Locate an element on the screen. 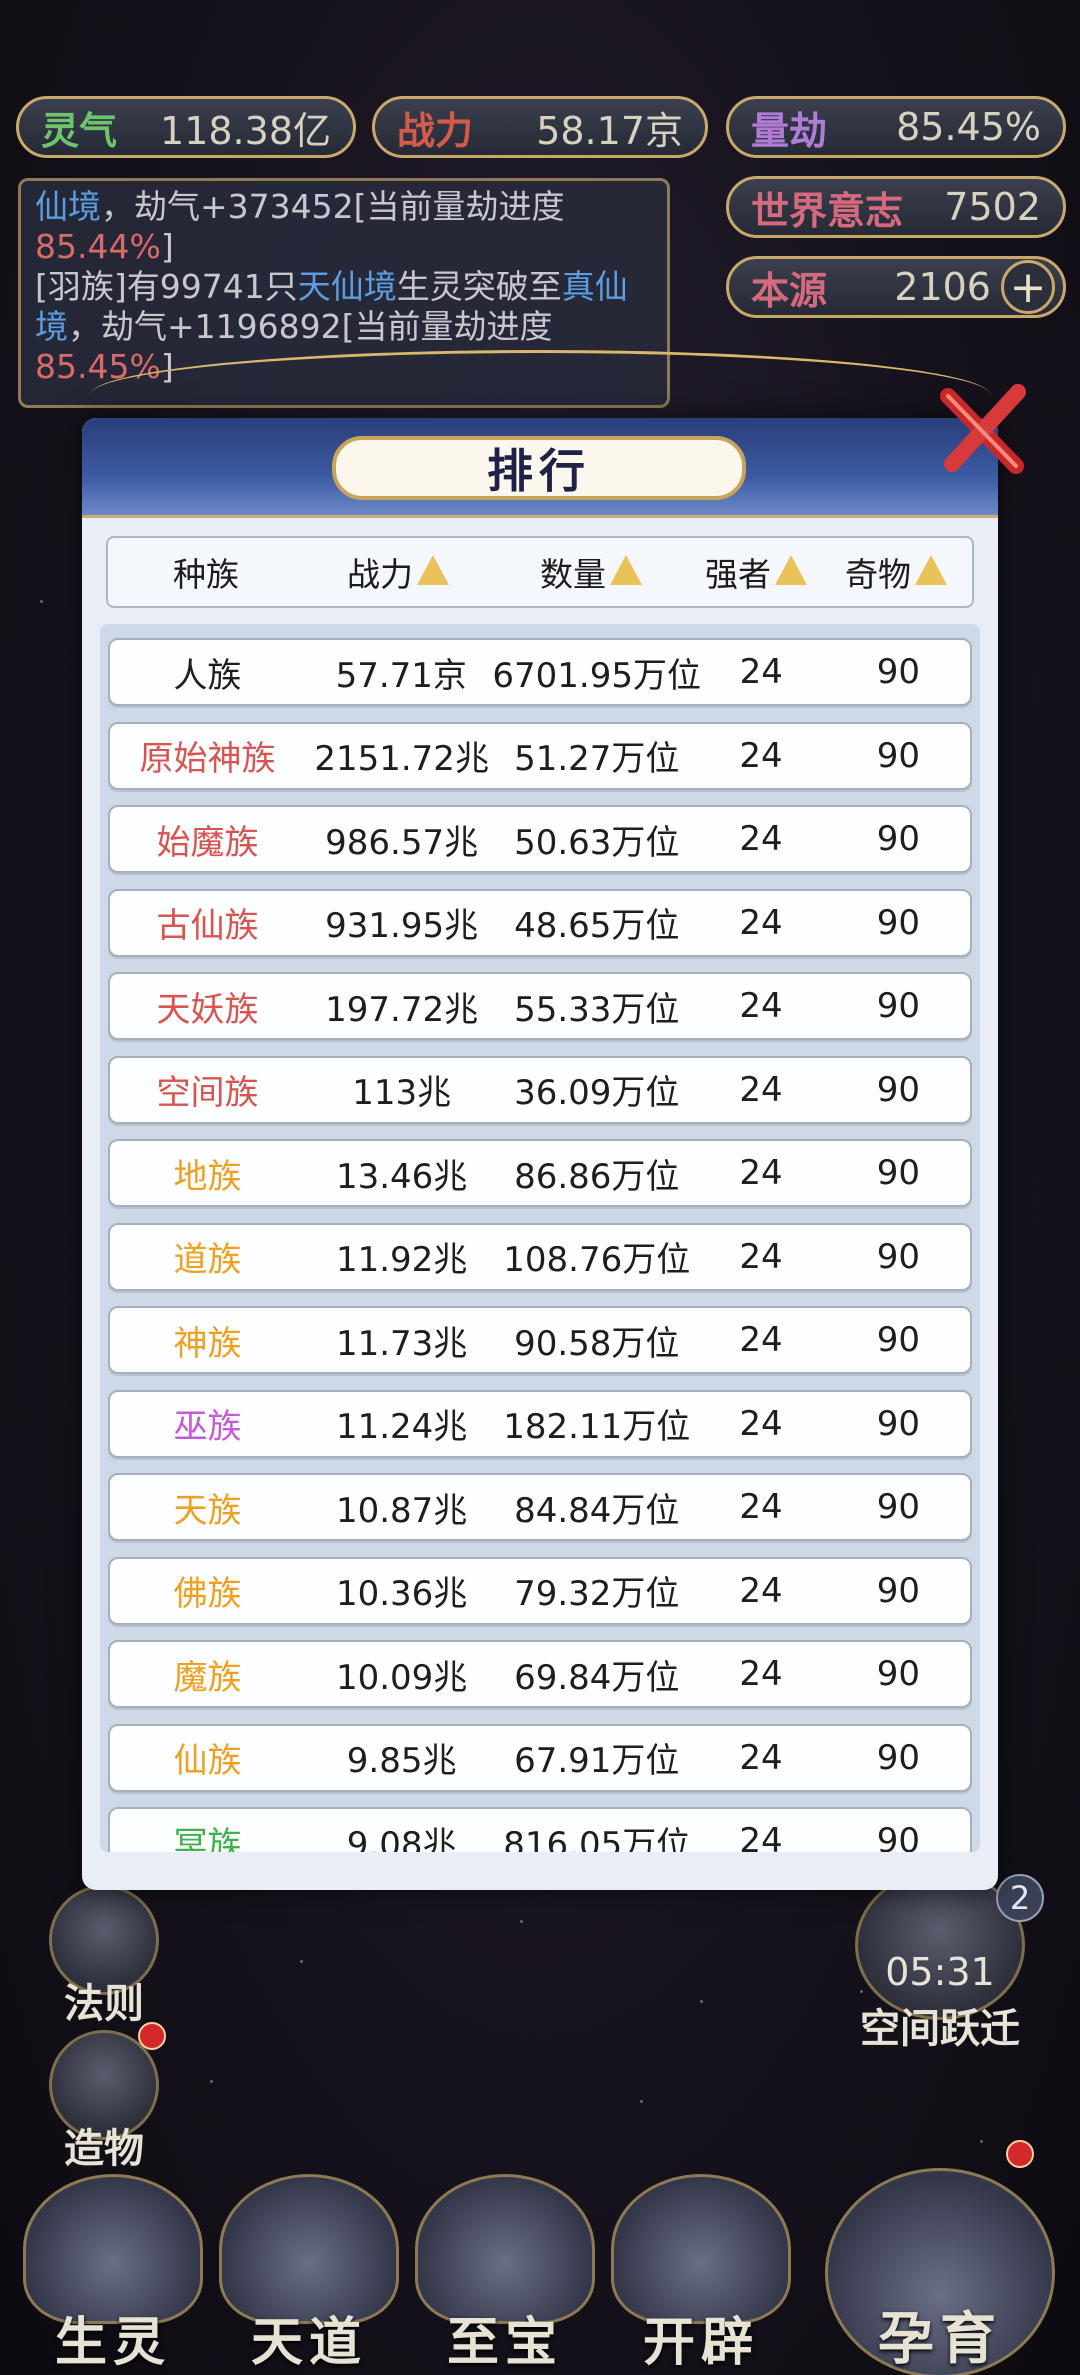  faze-label: 法则 is located at coordinates (104, 2004).